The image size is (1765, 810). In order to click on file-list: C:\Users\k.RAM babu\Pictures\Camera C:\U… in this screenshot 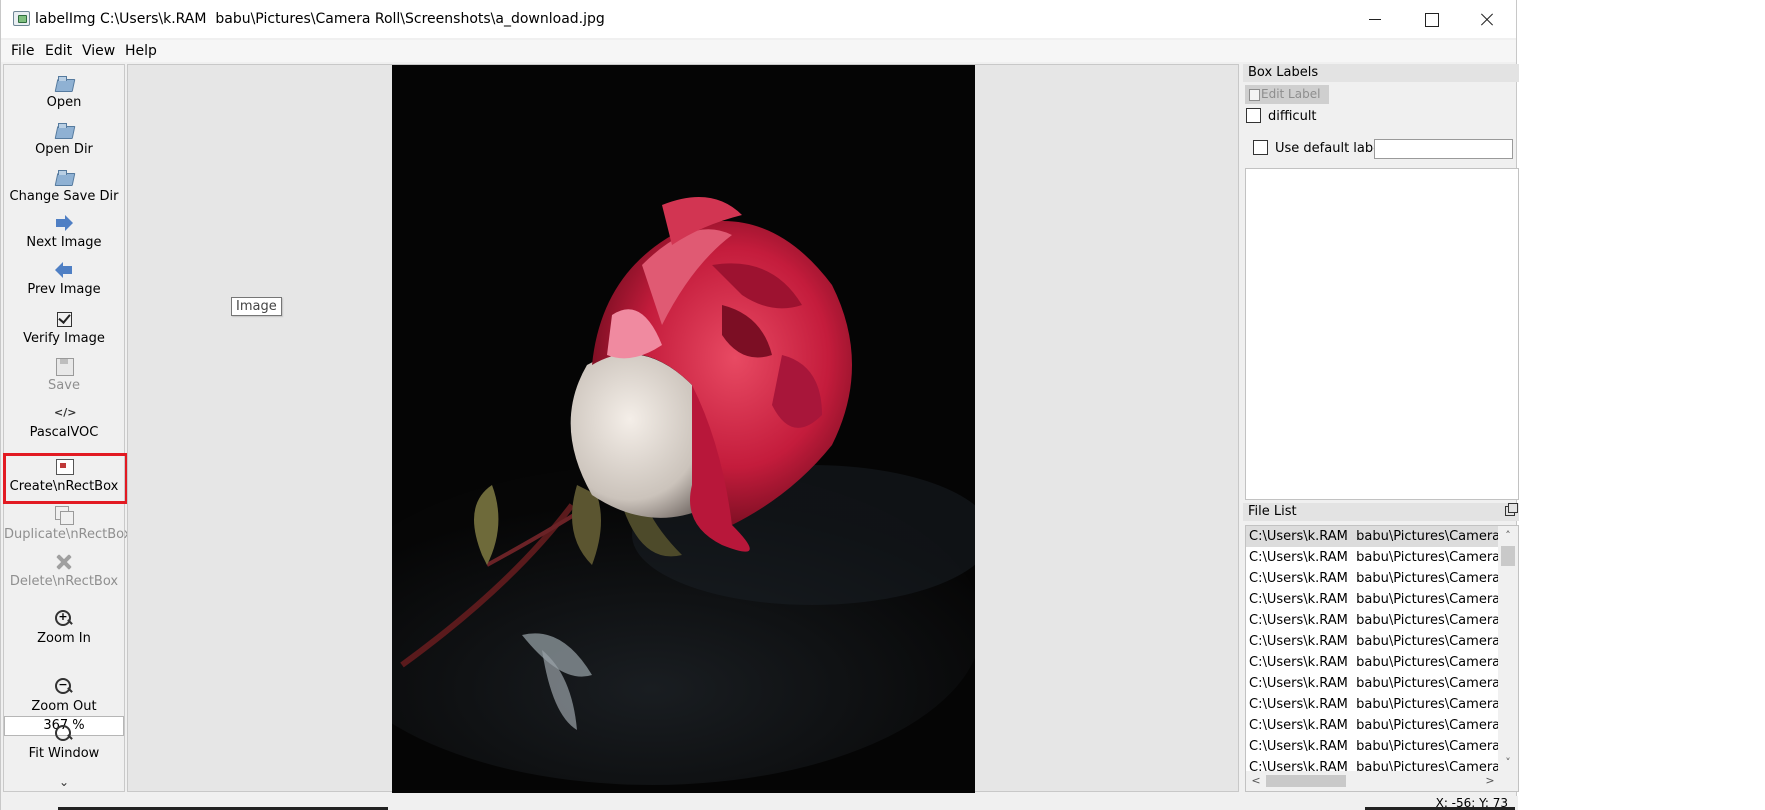, I will do `click(1382, 658)`.